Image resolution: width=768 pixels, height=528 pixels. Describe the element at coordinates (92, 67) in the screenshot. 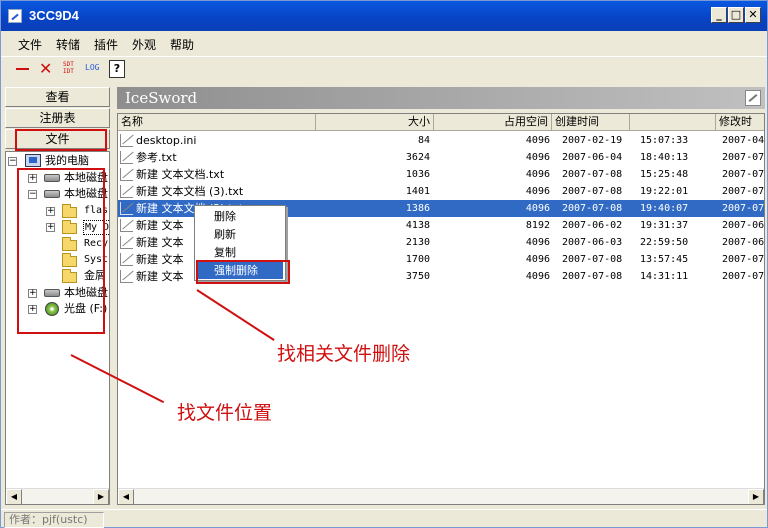

I see `log-label: LOG` at that location.